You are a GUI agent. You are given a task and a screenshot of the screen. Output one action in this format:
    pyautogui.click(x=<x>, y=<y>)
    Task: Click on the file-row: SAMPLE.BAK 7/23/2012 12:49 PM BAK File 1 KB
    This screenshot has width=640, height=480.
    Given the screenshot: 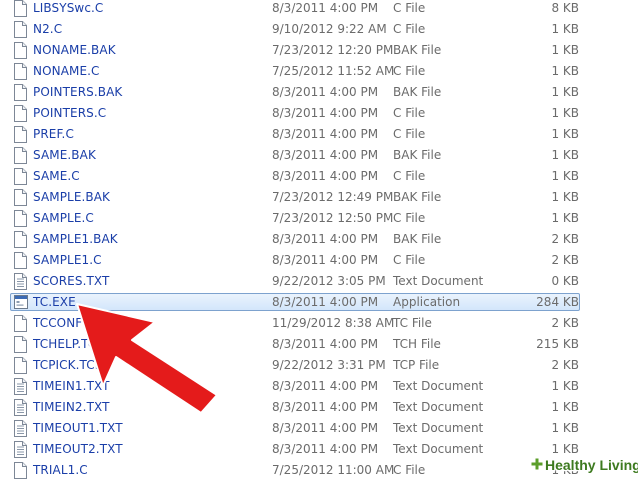 What is the action you would take?
    pyautogui.click(x=320, y=197)
    